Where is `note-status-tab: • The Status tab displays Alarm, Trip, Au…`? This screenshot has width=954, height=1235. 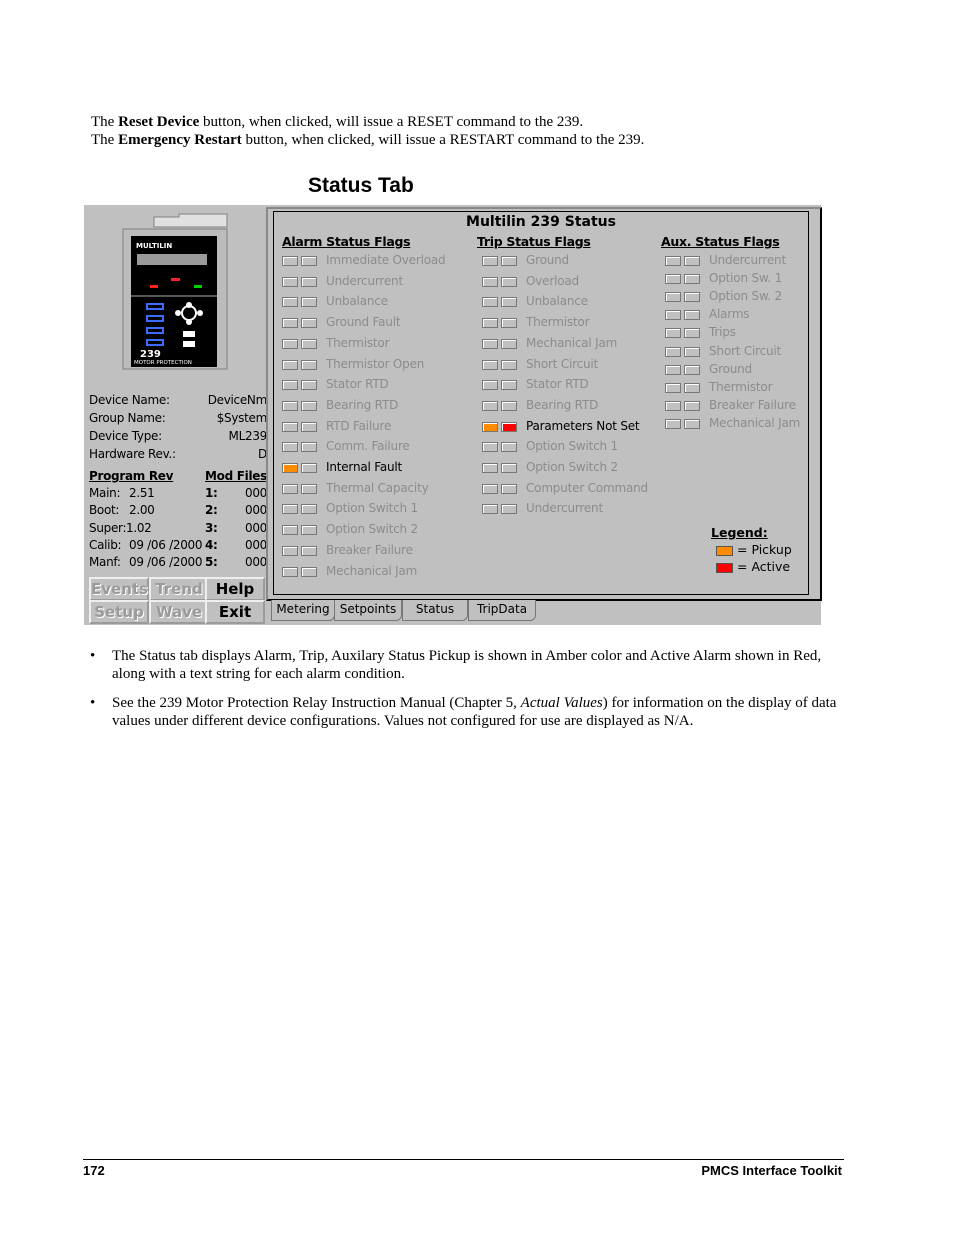
note-status-tab: • The Status tab displays Alarm, Trip, Au… is located at coordinates (456, 665).